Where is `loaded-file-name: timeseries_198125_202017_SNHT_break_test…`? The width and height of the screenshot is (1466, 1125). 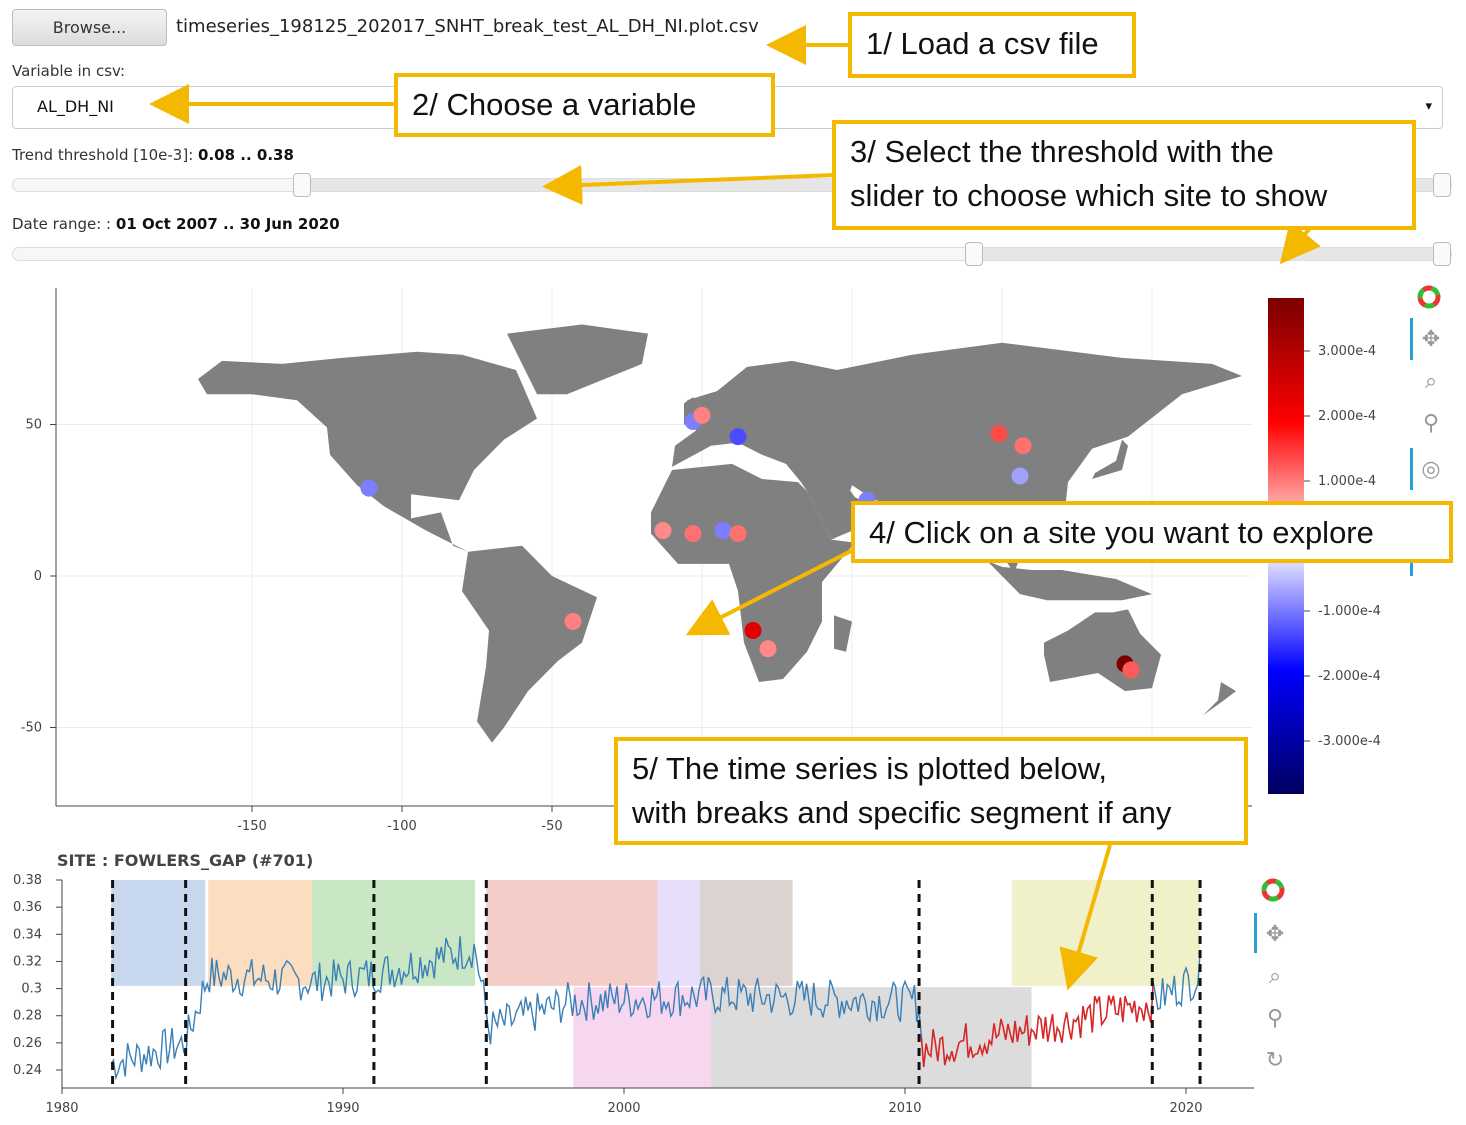 loaded-file-name: timeseries_198125_202017_SNHT_break_test… is located at coordinates (467, 26).